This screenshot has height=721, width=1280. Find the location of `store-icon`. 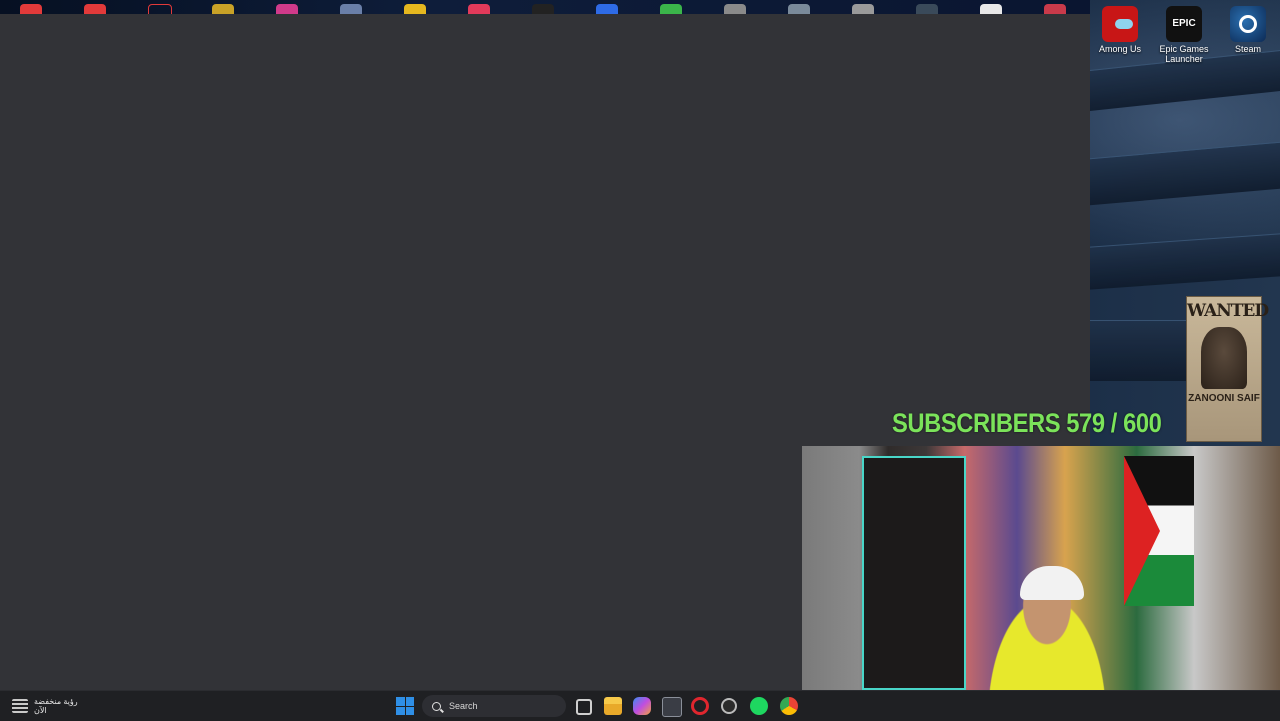

store-icon is located at coordinates (672, 707).